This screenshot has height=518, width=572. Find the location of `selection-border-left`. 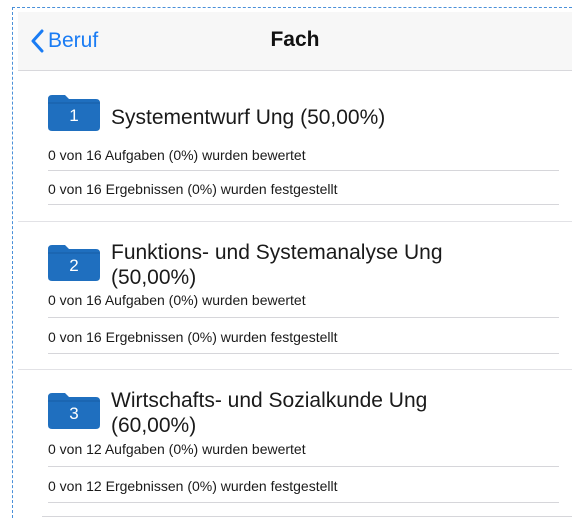

selection-border-left is located at coordinates (12, 262).